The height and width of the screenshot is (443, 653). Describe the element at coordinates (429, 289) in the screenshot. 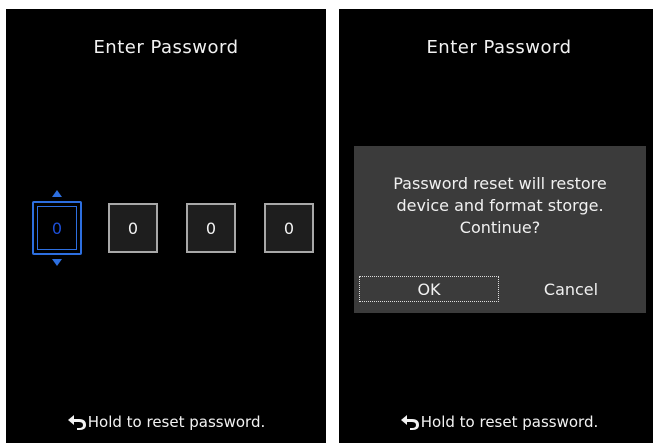

I see `ok-button: OK` at that location.